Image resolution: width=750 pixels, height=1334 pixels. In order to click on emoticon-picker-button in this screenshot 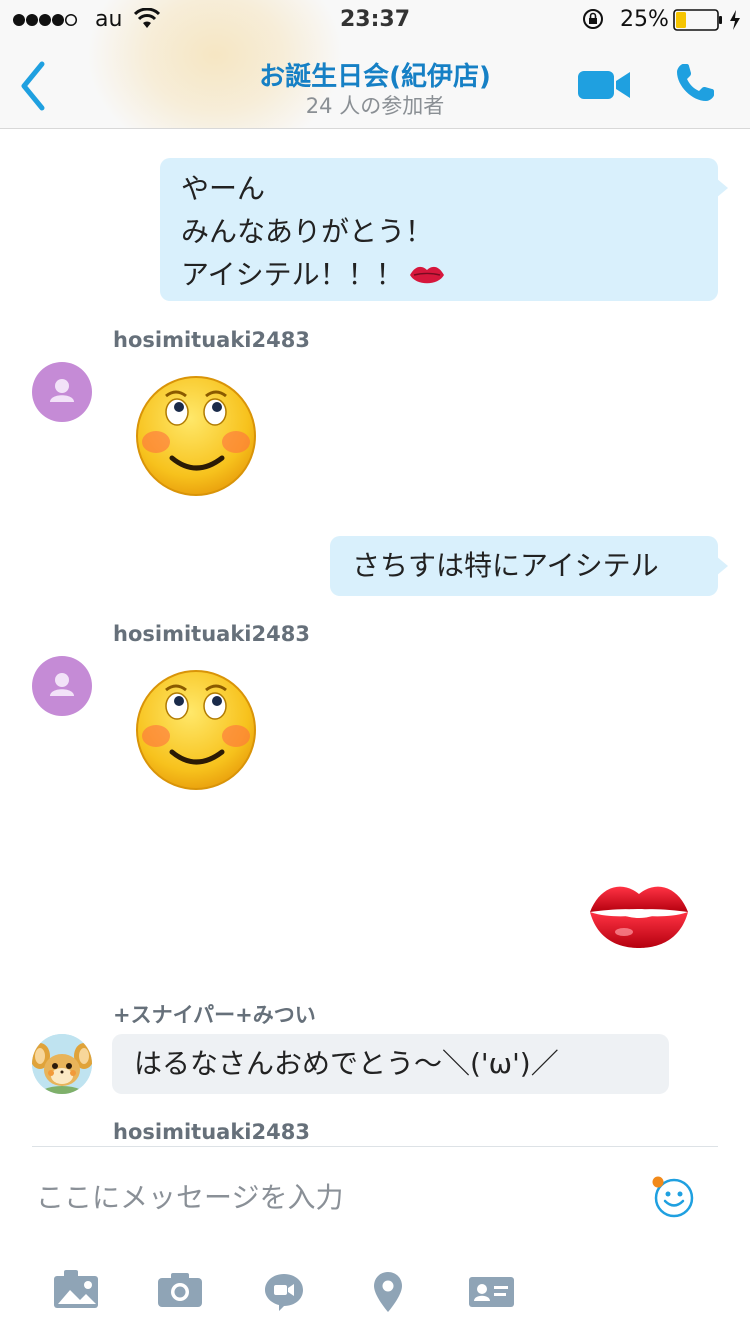, I will do `click(673, 1197)`.